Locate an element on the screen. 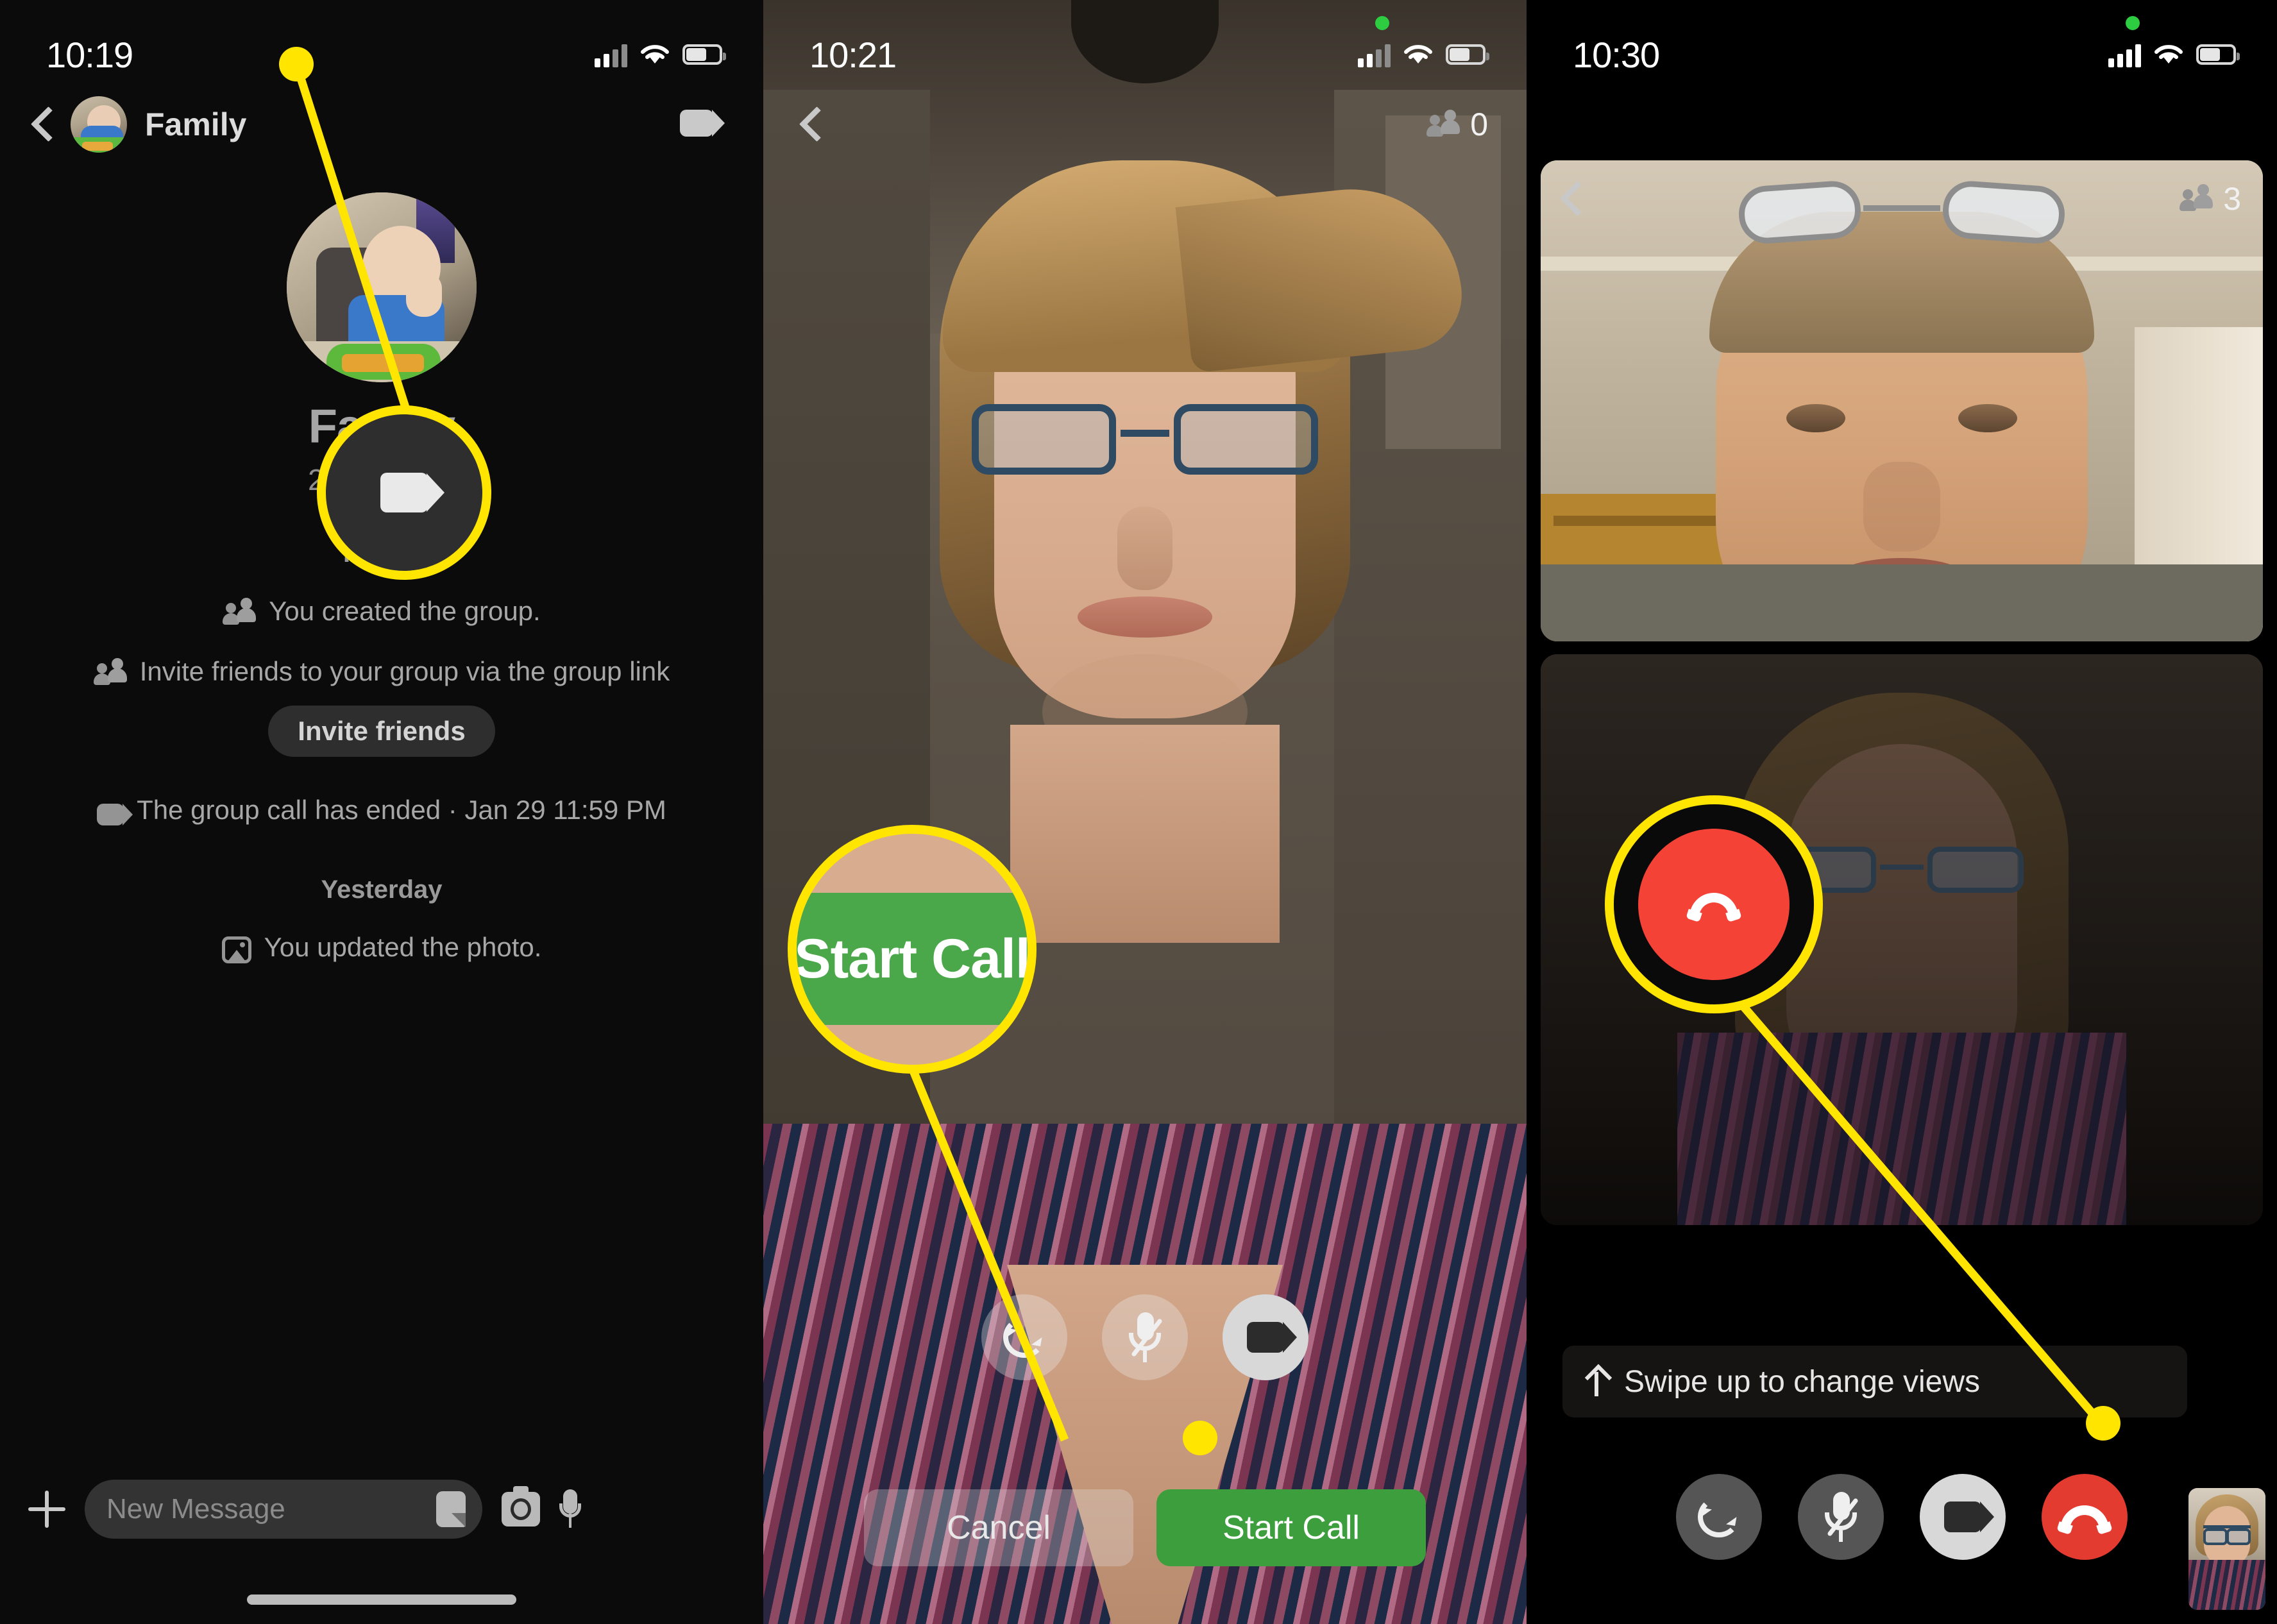  swipe-up-banner: Swipe up to change views is located at coordinates (1874, 1381).